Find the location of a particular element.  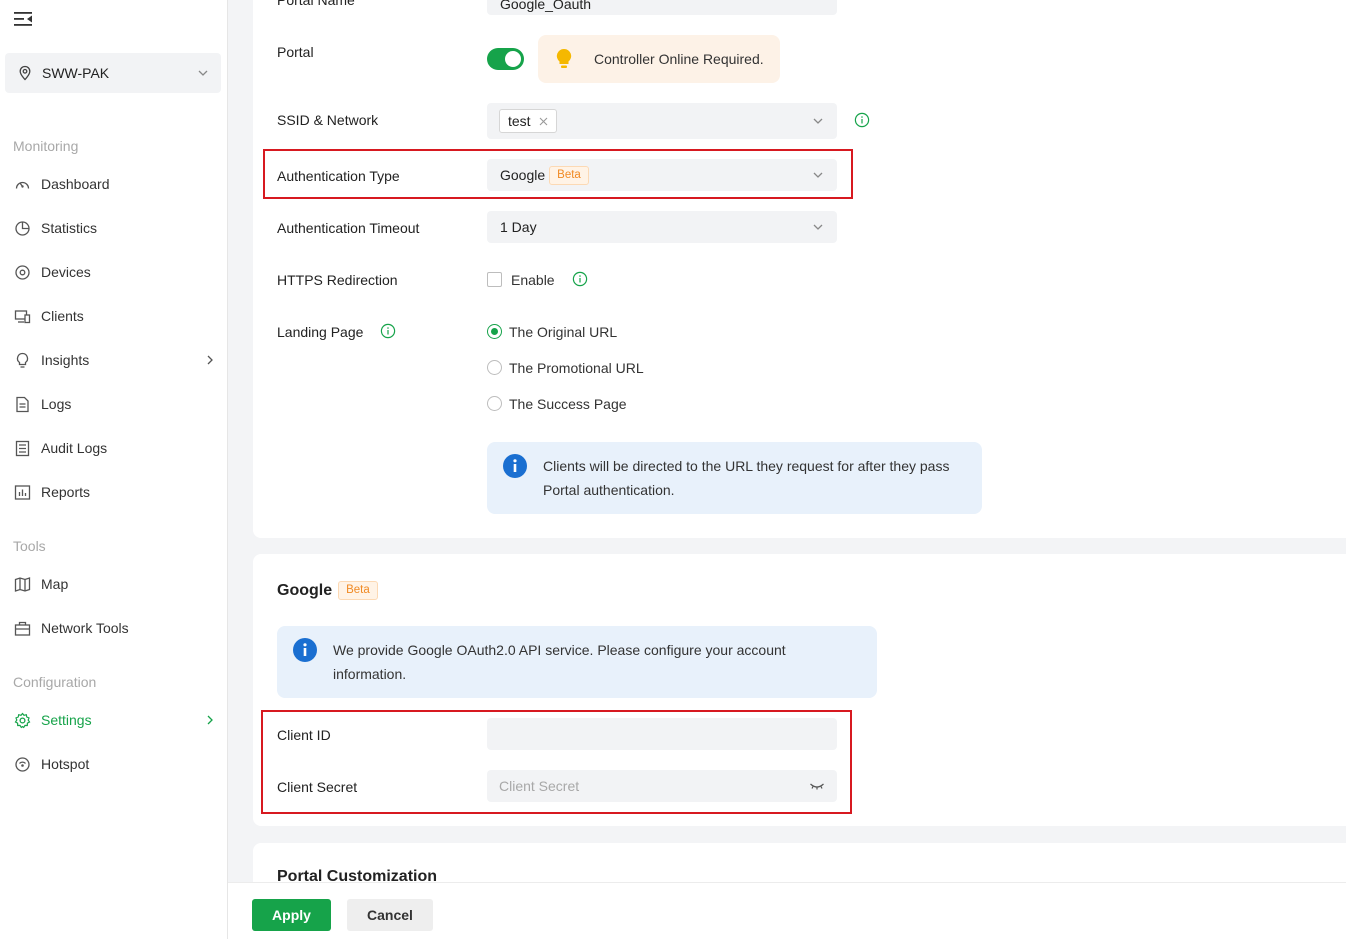

auth-timeout-value: 1 Day is located at coordinates (518, 227).